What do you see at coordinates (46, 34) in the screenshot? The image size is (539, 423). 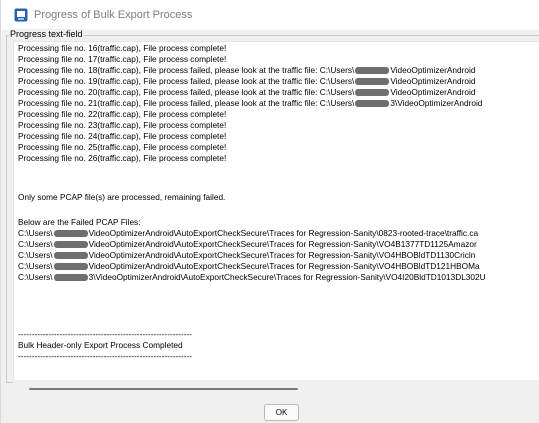 I see `panel-legend: Progress text-field` at bounding box center [46, 34].